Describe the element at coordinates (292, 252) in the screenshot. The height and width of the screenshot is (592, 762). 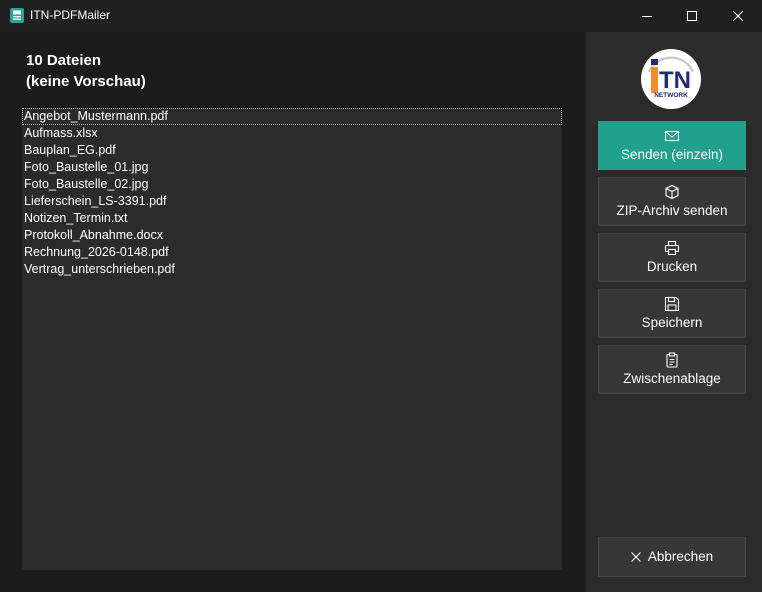
I see `list-item: Rechnung_2026-0148.pdf` at that location.